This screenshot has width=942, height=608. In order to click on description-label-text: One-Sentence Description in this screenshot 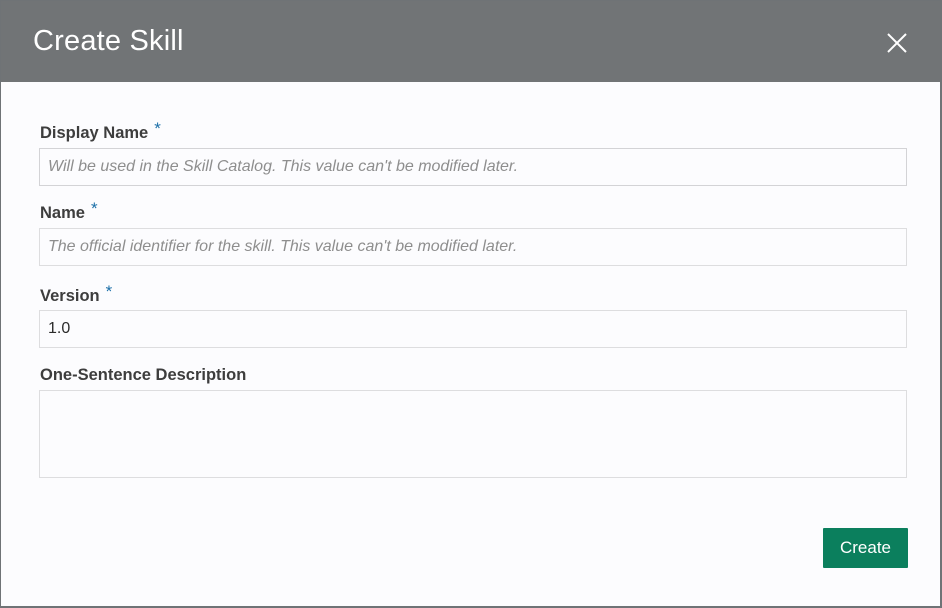, I will do `click(143, 375)`.